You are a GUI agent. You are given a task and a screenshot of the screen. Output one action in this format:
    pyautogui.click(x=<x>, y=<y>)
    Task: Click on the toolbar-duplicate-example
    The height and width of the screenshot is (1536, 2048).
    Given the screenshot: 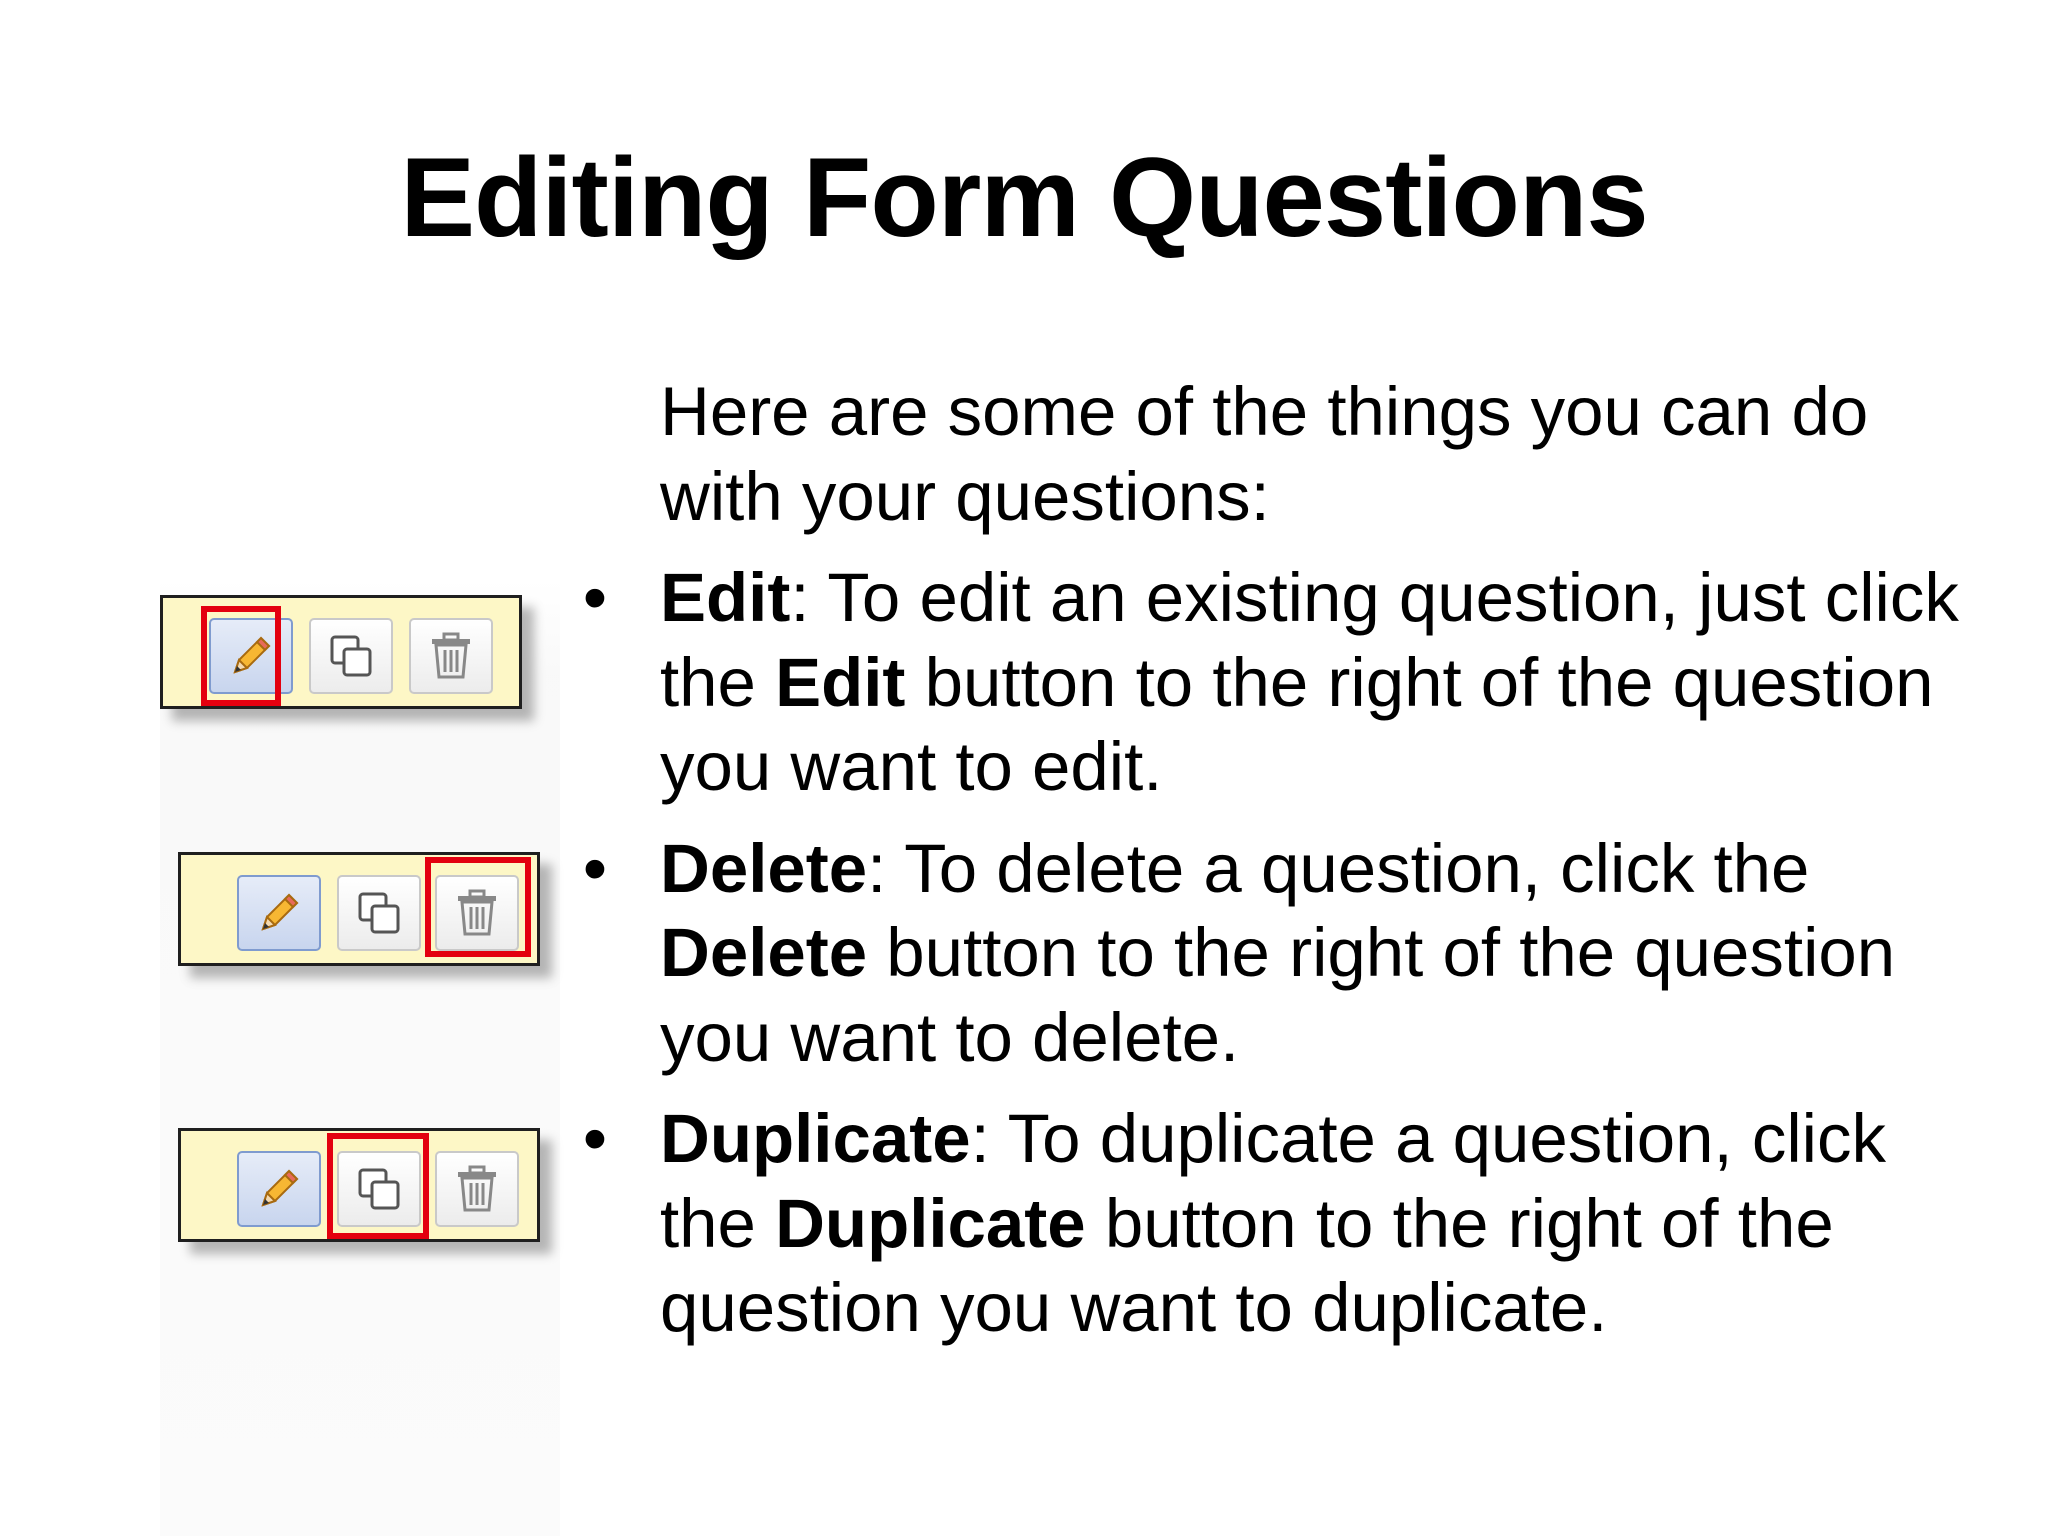 What is the action you would take?
    pyautogui.click(x=359, y=1185)
    